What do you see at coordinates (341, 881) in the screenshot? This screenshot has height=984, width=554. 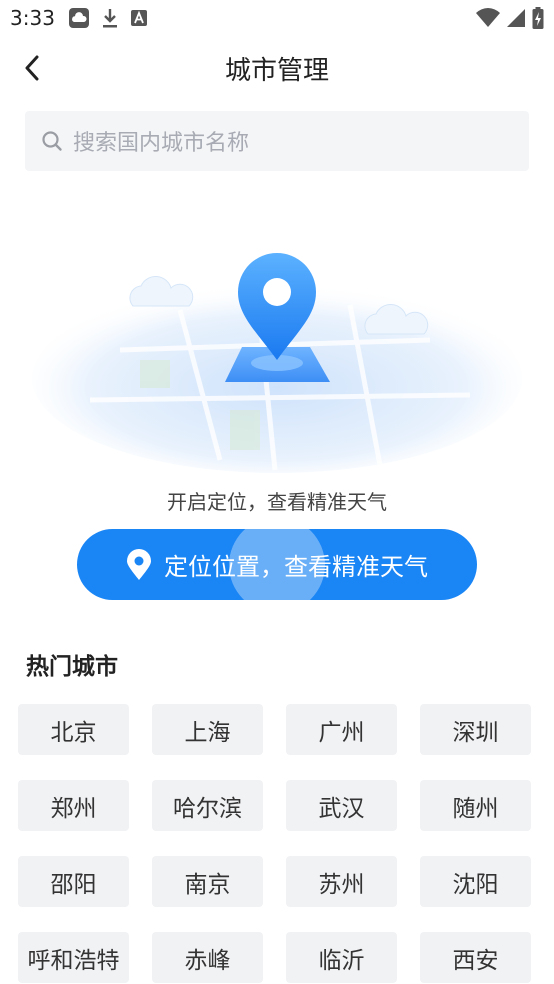 I see `city-chip: 苏州` at bounding box center [341, 881].